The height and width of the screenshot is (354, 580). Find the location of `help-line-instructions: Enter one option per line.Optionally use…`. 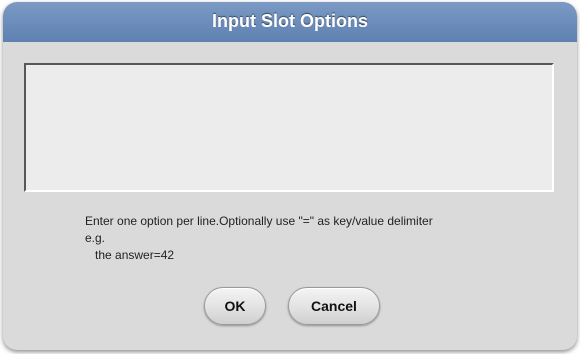

help-line-instructions: Enter one option per line.Optionally use… is located at coordinates (259, 221).